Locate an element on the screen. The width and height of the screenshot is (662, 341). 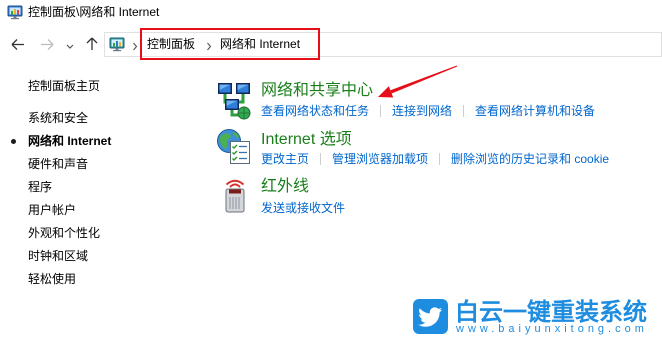
link-manage-add-ons: 管理浏览器加载项 is located at coordinates (380, 159).